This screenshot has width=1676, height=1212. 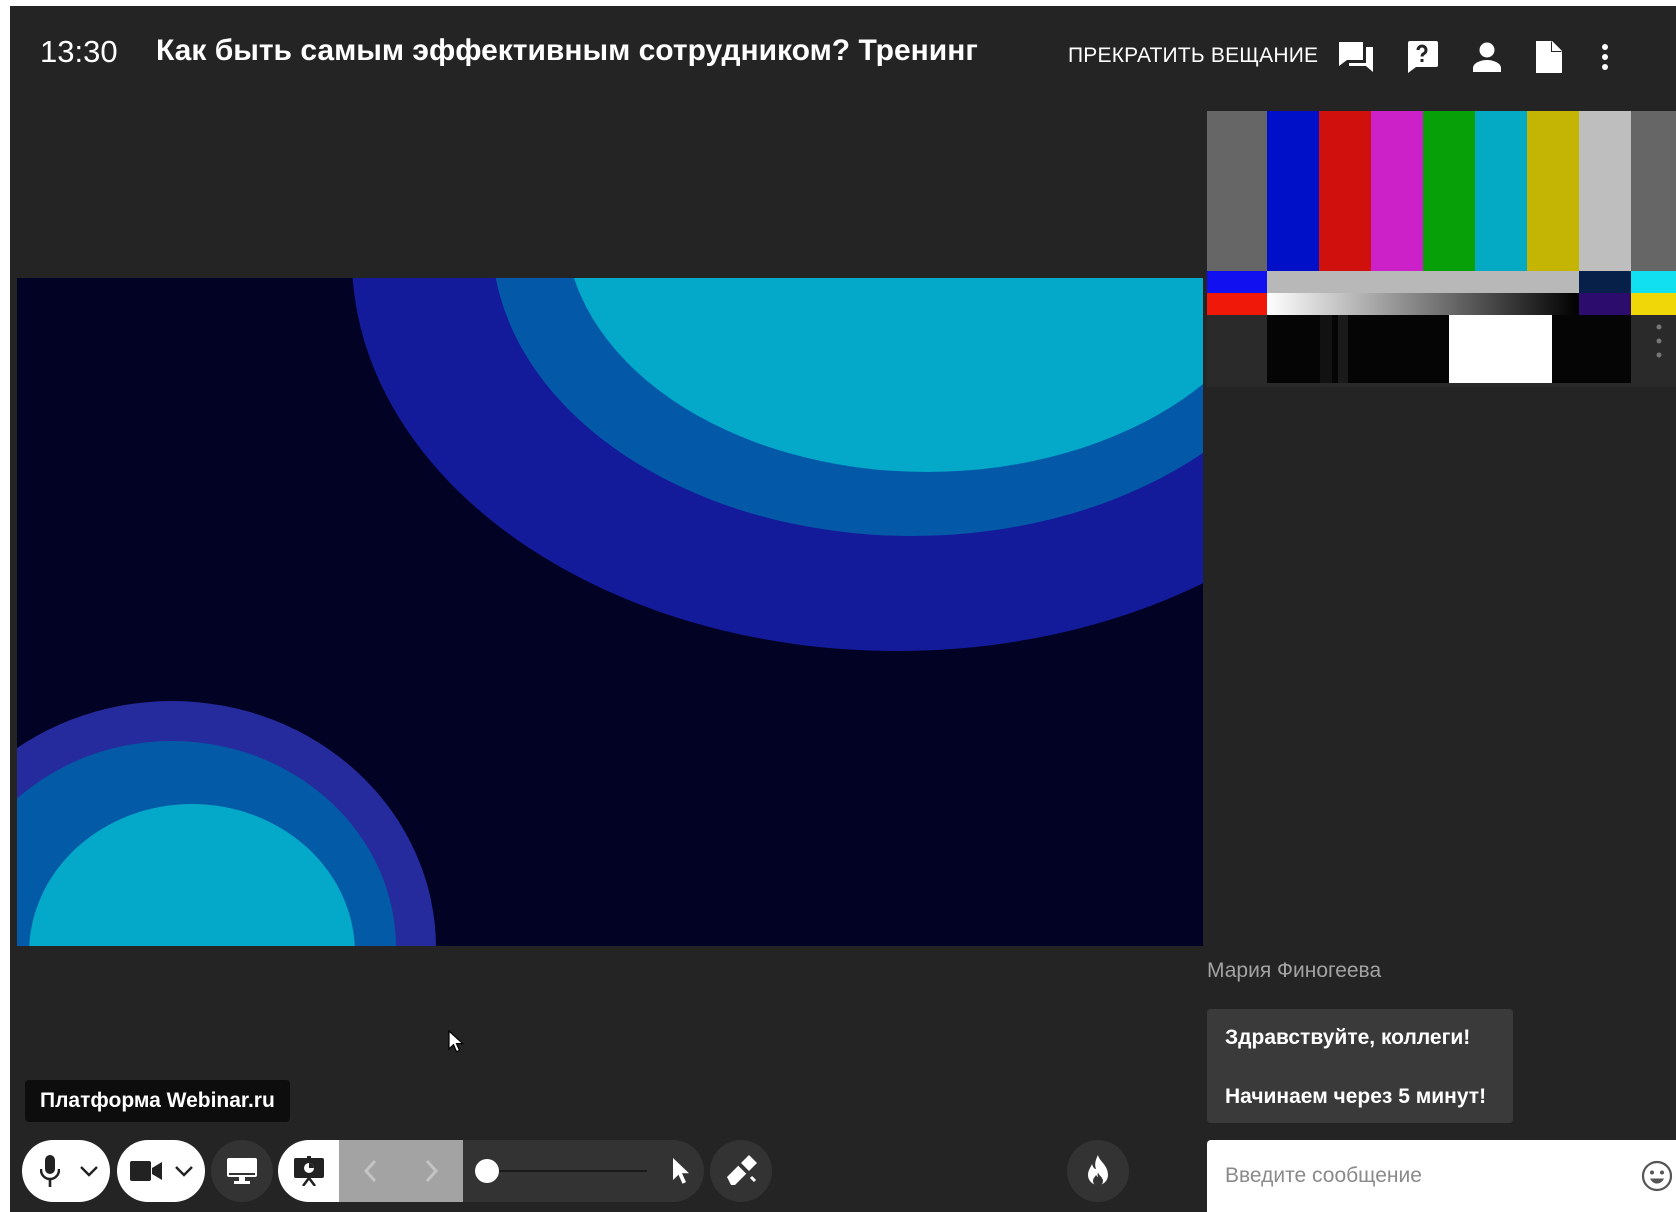 I want to click on microphone-icon, so click(x=50, y=1171).